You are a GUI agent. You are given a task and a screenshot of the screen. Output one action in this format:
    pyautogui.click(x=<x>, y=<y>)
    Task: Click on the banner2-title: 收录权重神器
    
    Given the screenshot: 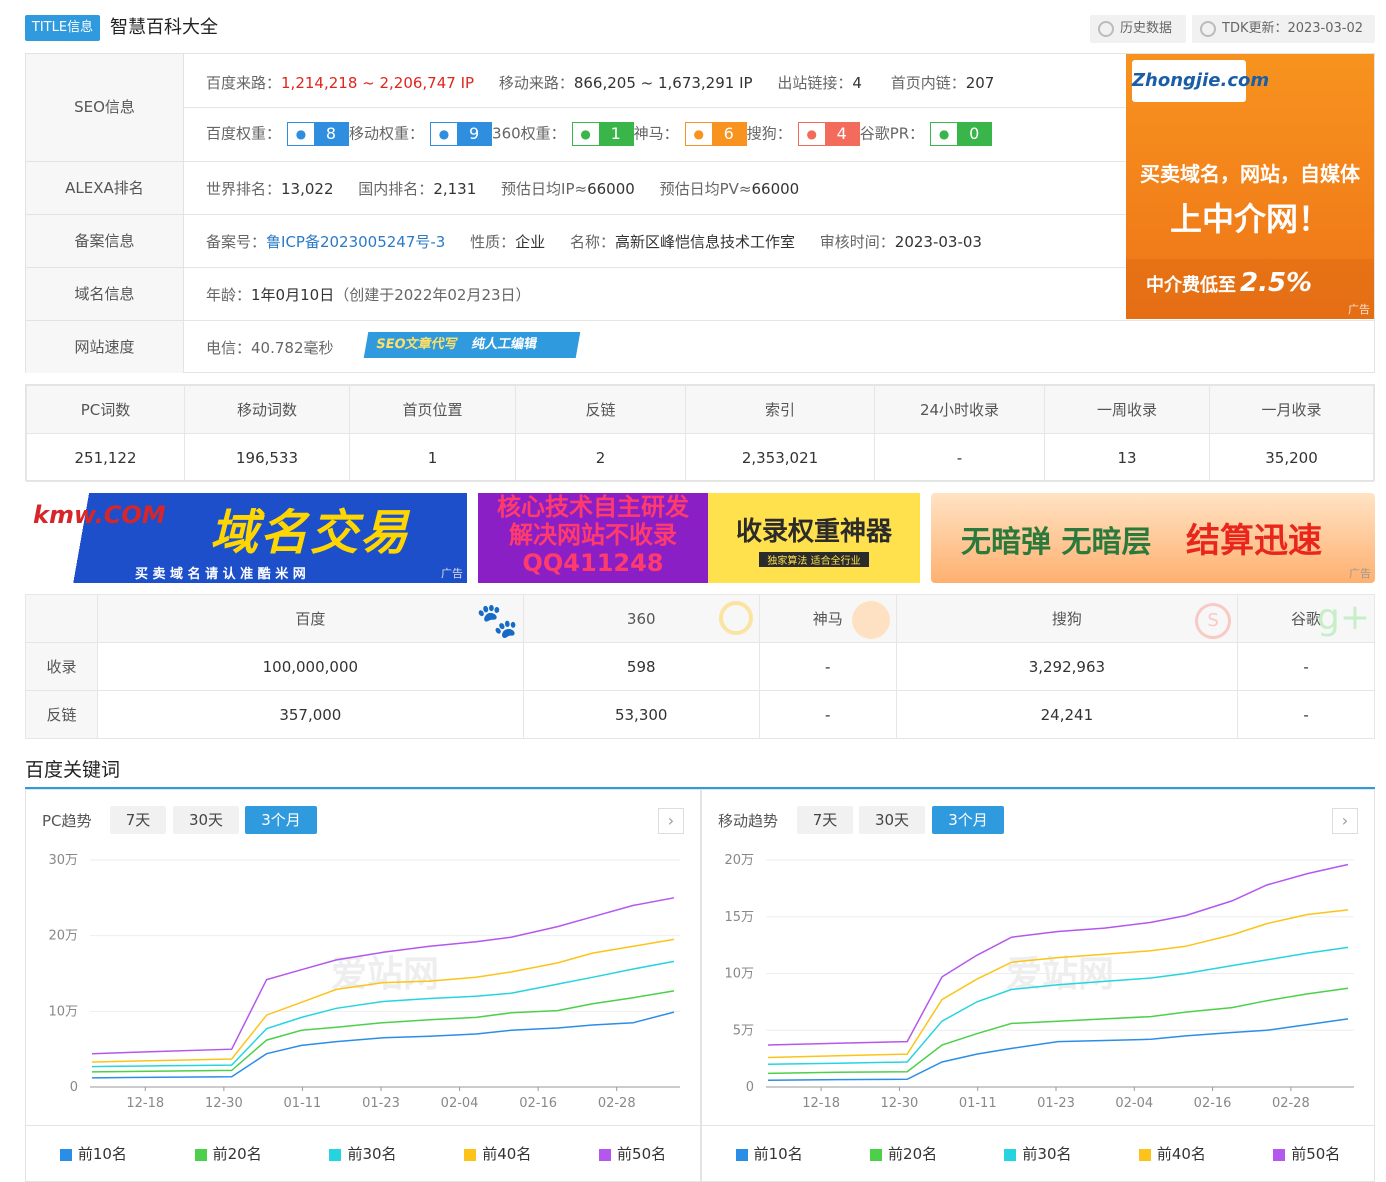 What is the action you would take?
    pyautogui.click(x=813, y=532)
    